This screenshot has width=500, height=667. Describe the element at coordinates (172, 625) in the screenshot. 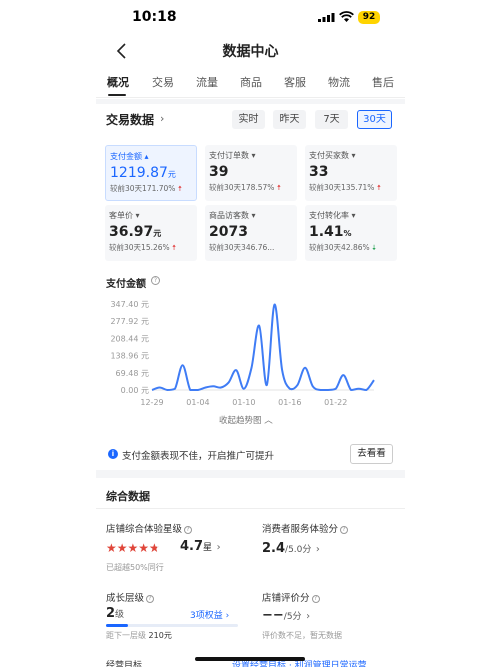

I see `growth-progress-bar` at that location.